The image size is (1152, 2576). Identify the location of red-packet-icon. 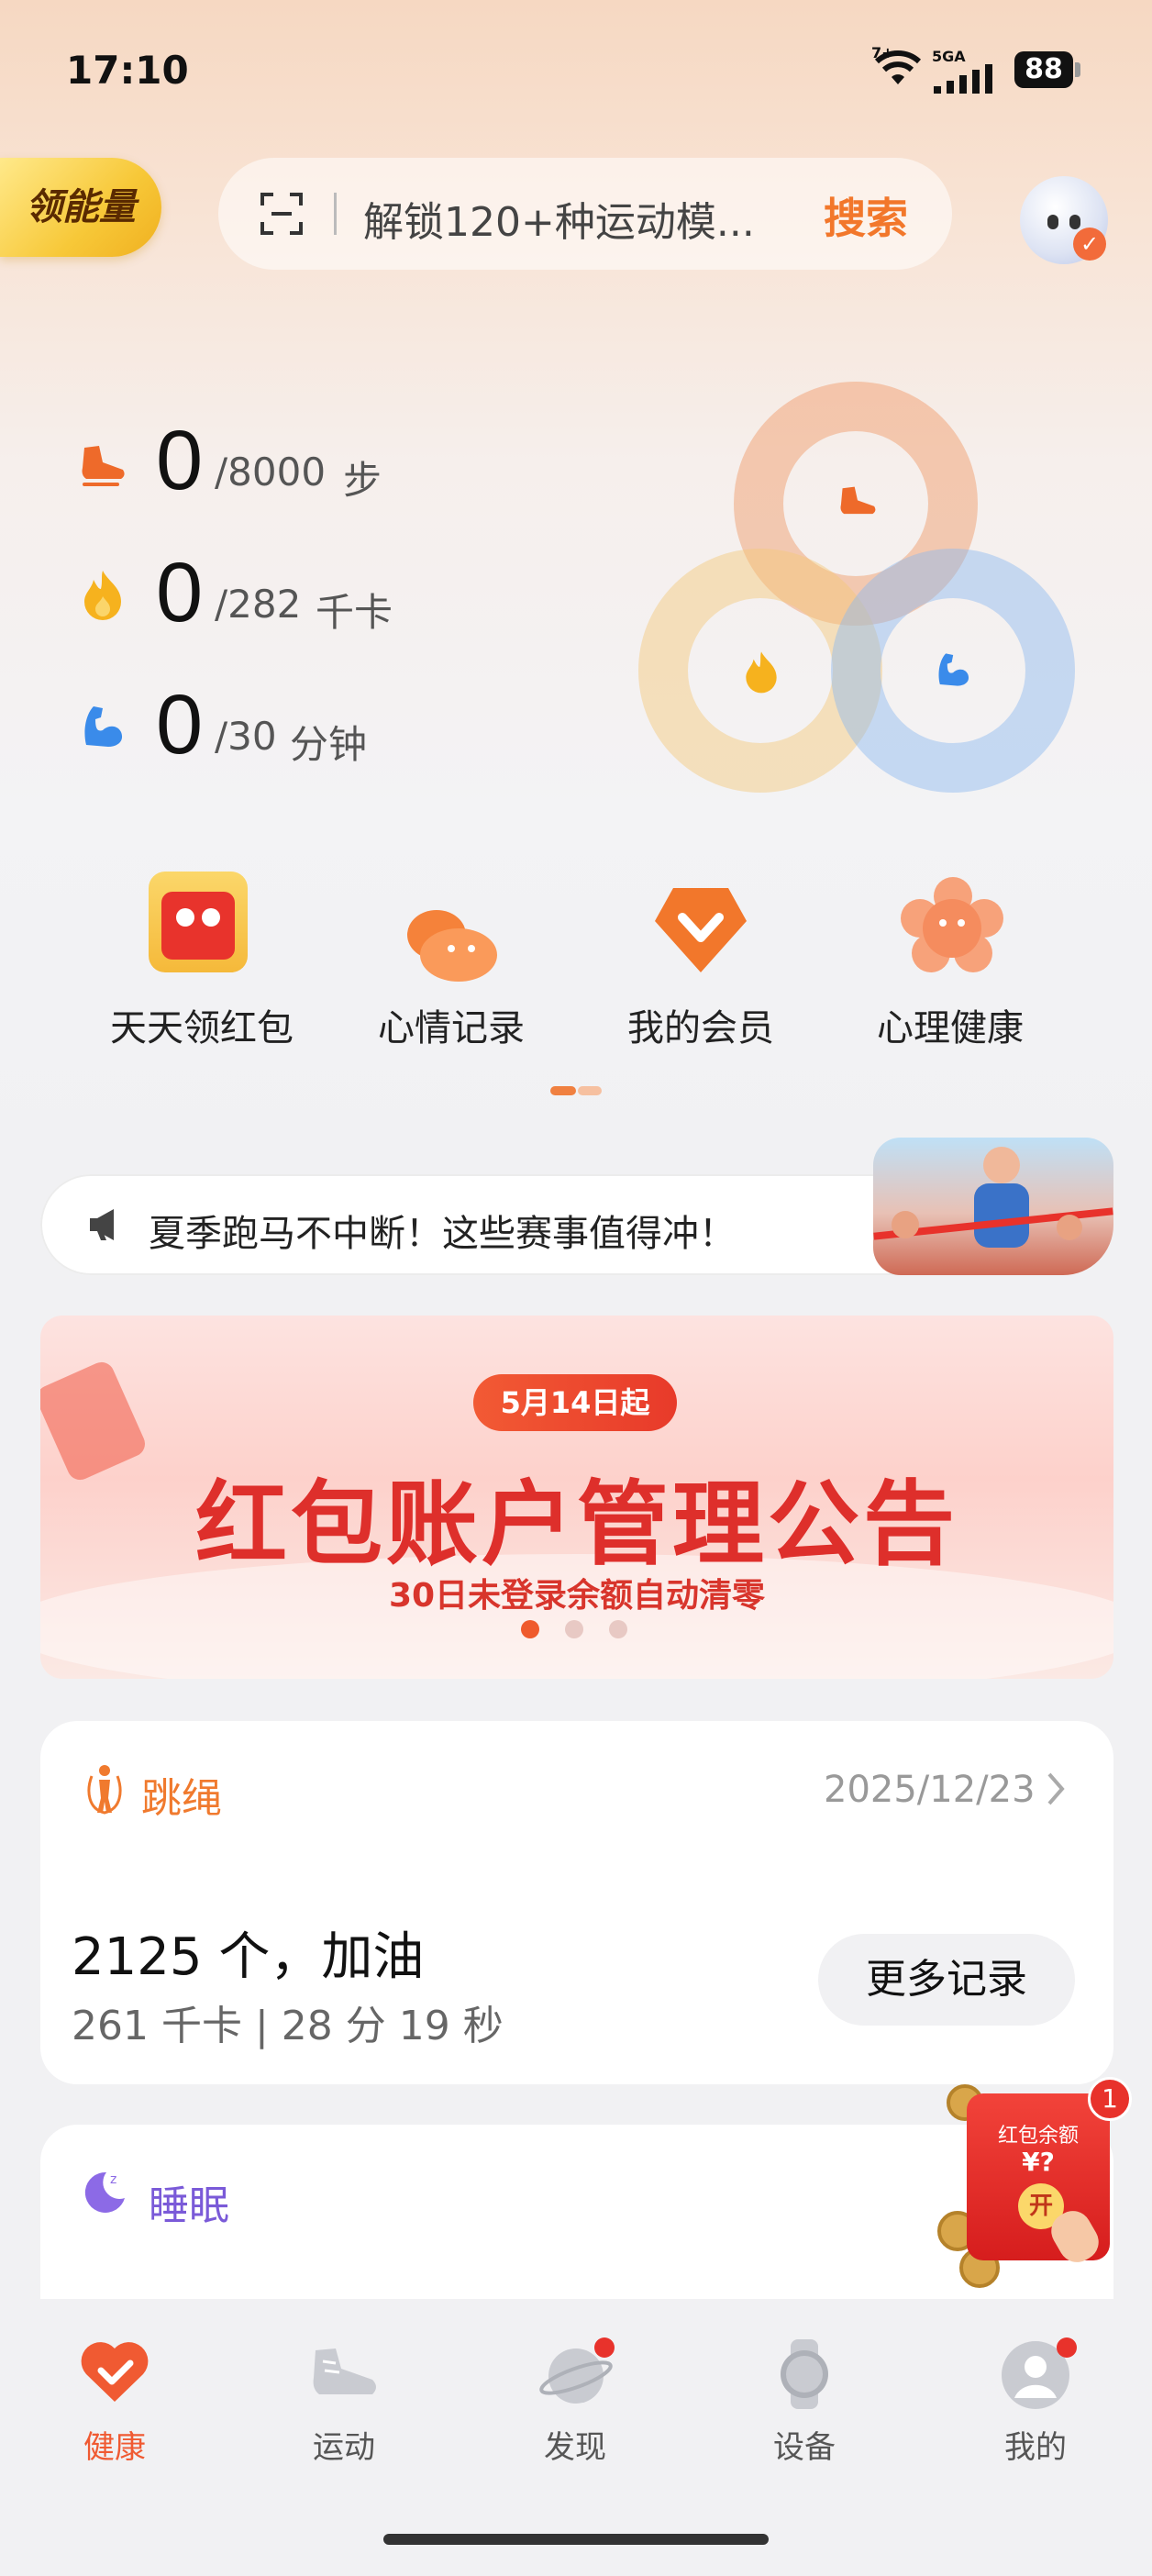
(198, 922).